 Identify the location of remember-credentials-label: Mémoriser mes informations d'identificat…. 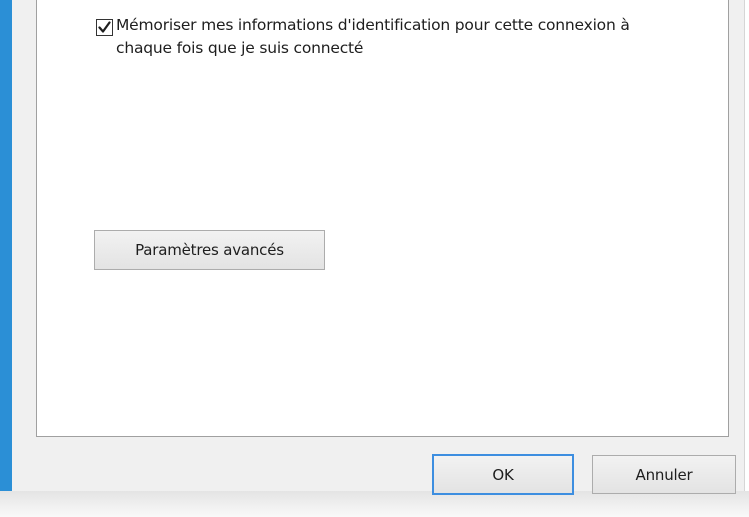
(376, 37).